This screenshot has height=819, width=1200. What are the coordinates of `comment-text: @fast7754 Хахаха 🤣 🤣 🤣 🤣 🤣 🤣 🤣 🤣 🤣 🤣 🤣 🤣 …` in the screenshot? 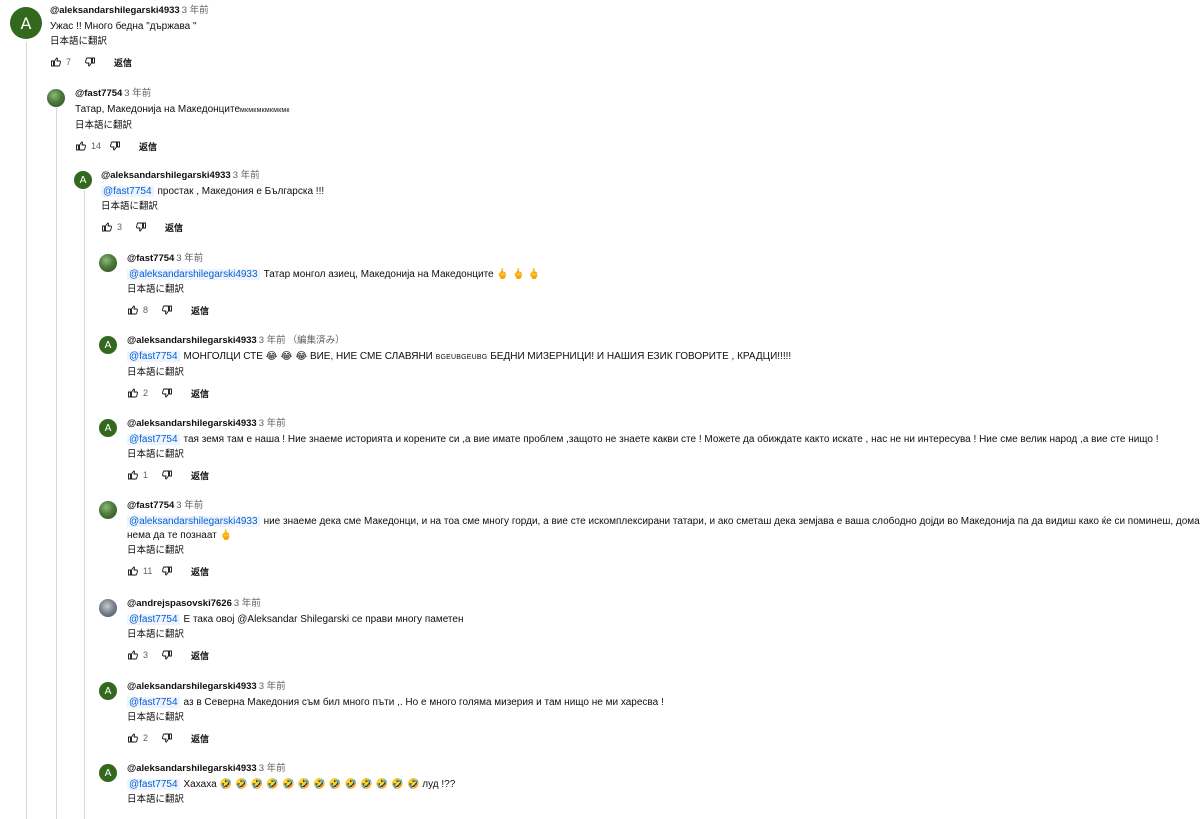 It's located at (291, 784).